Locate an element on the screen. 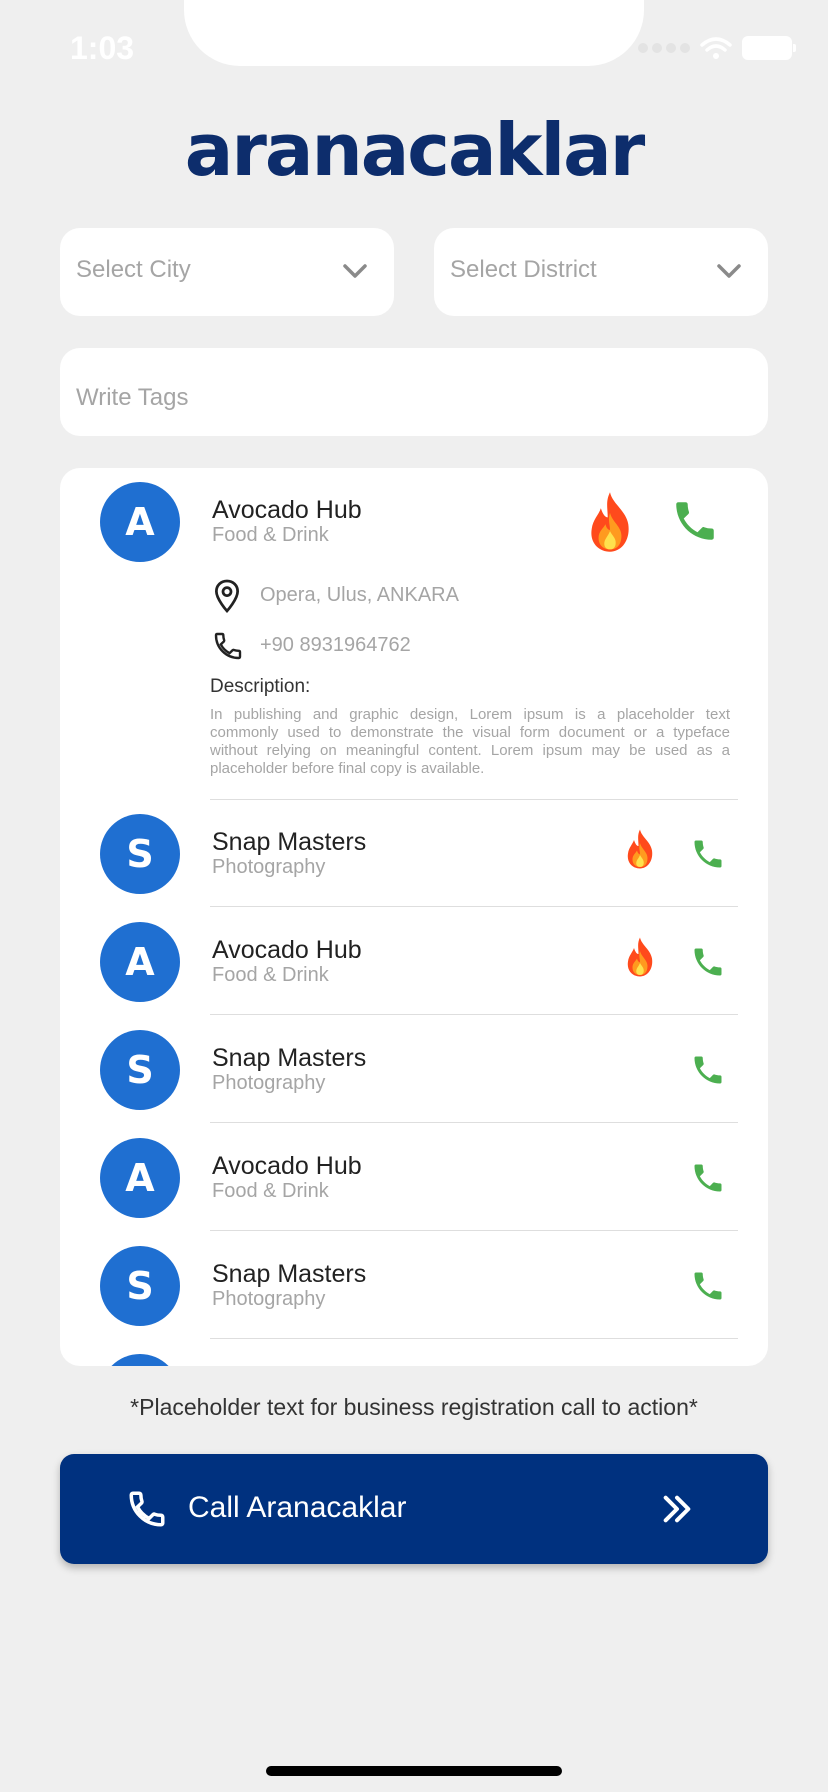  wifi-icon is located at coordinates (716, 48).